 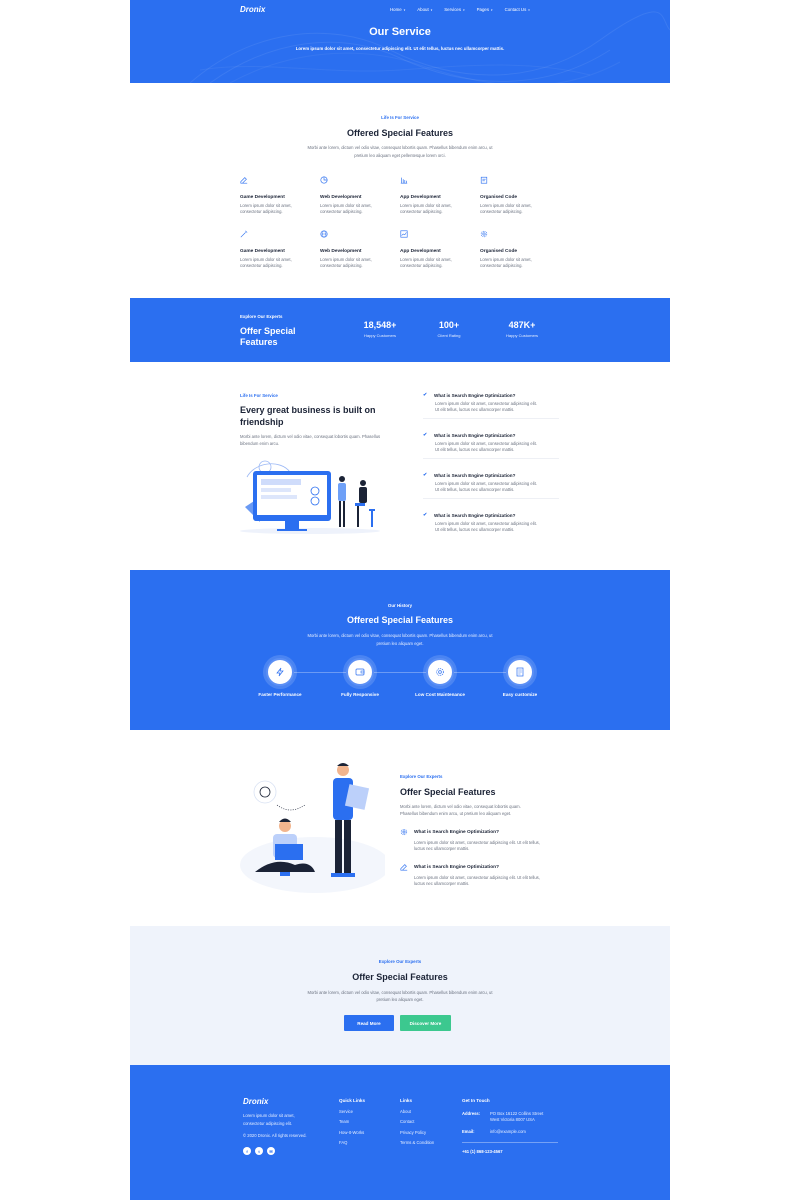 I want to click on history-item: Faster Performance, so click(x=280, y=677).